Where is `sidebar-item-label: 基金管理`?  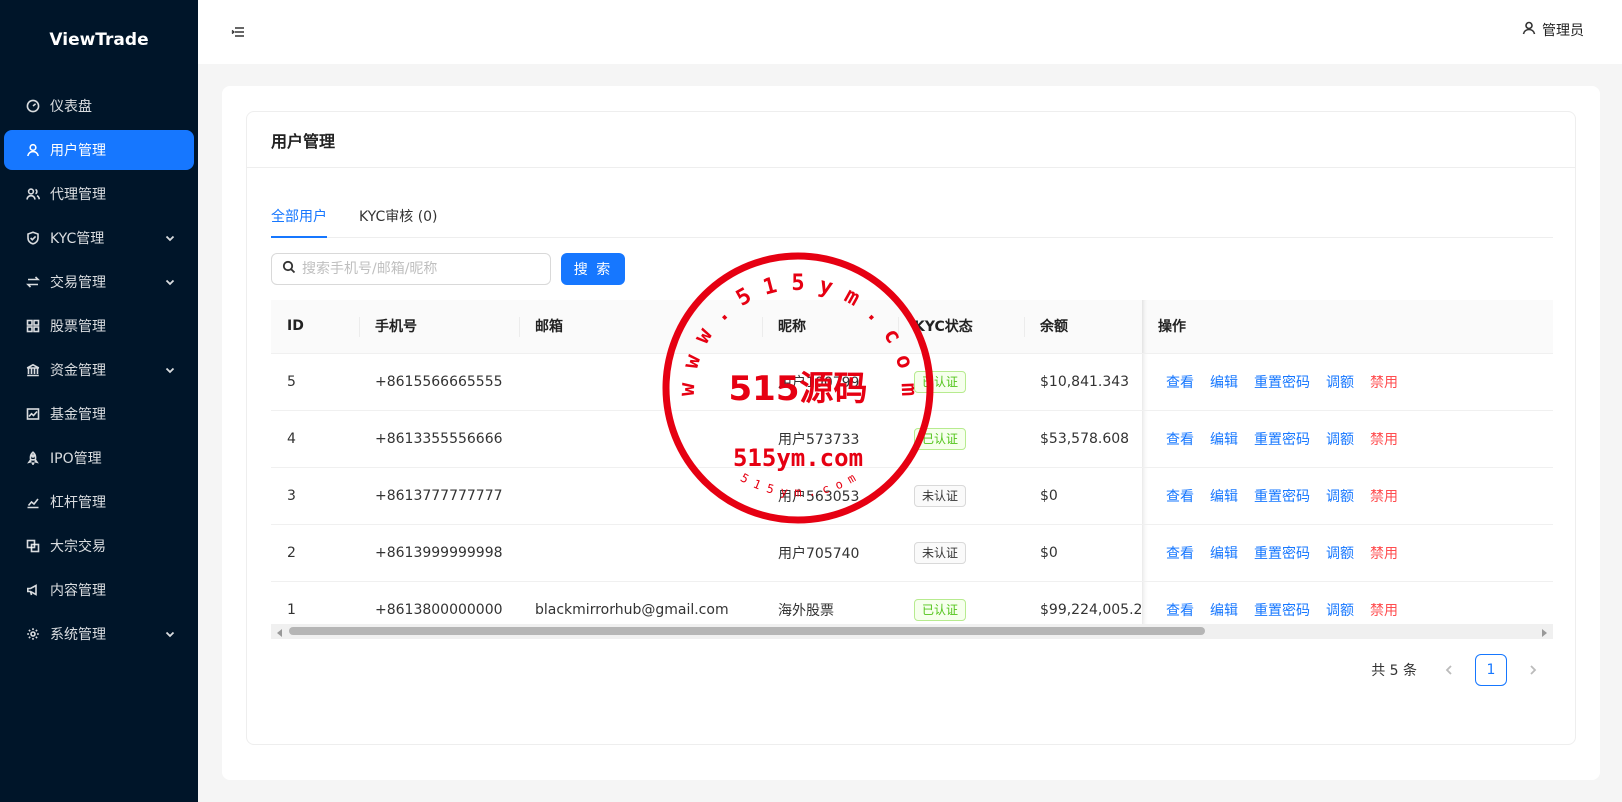
sidebar-item-label: 基金管理 is located at coordinates (78, 415).